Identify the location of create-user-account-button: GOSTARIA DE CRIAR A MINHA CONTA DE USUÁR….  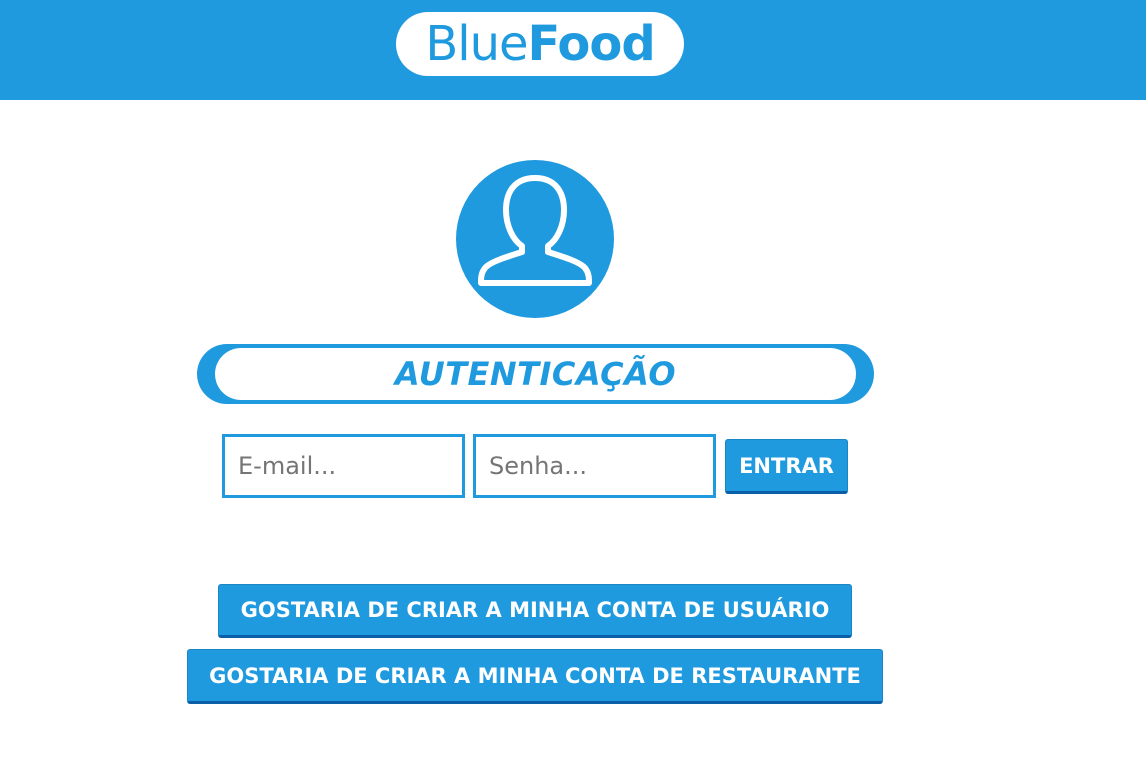
(535, 611).